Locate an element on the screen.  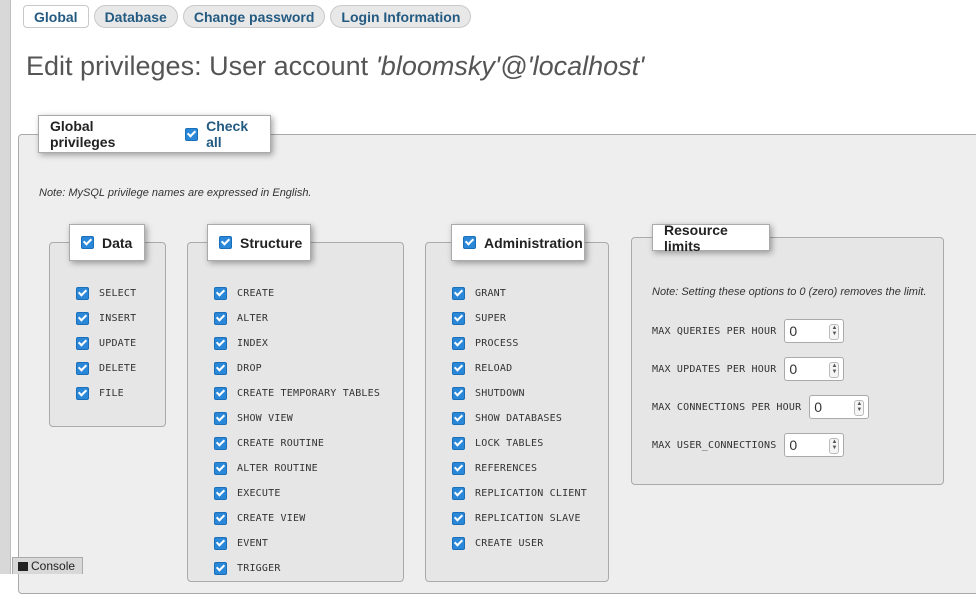
privilege-item: GRANT is located at coordinates (519, 293).